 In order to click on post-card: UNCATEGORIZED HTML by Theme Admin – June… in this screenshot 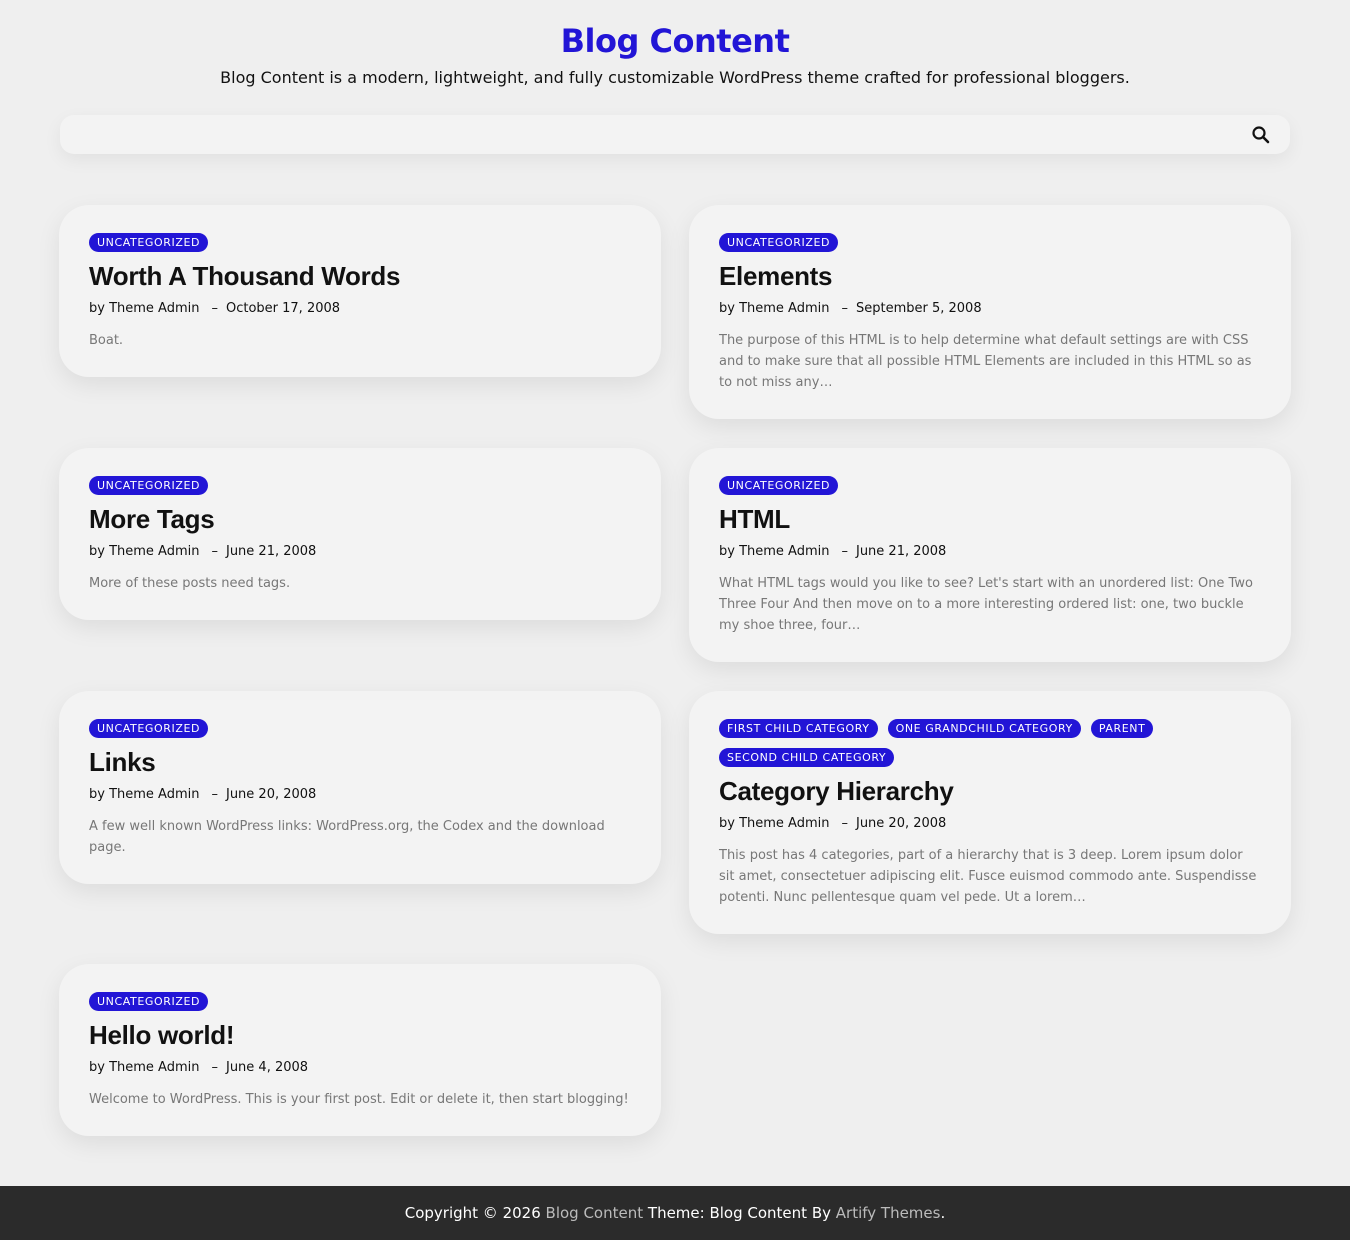, I will do `click(990, 555)`.